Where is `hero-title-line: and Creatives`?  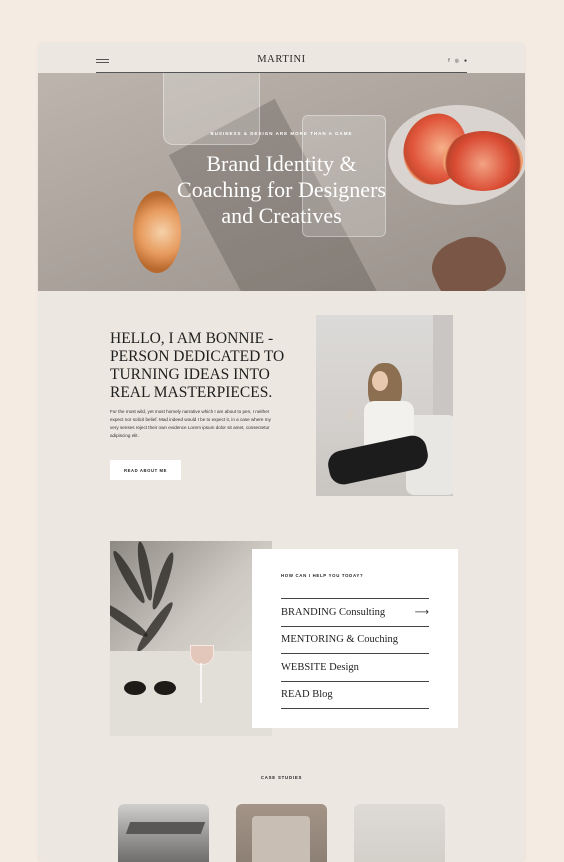 hero-title-line: and Creatives is located at coordinates (281, 215).